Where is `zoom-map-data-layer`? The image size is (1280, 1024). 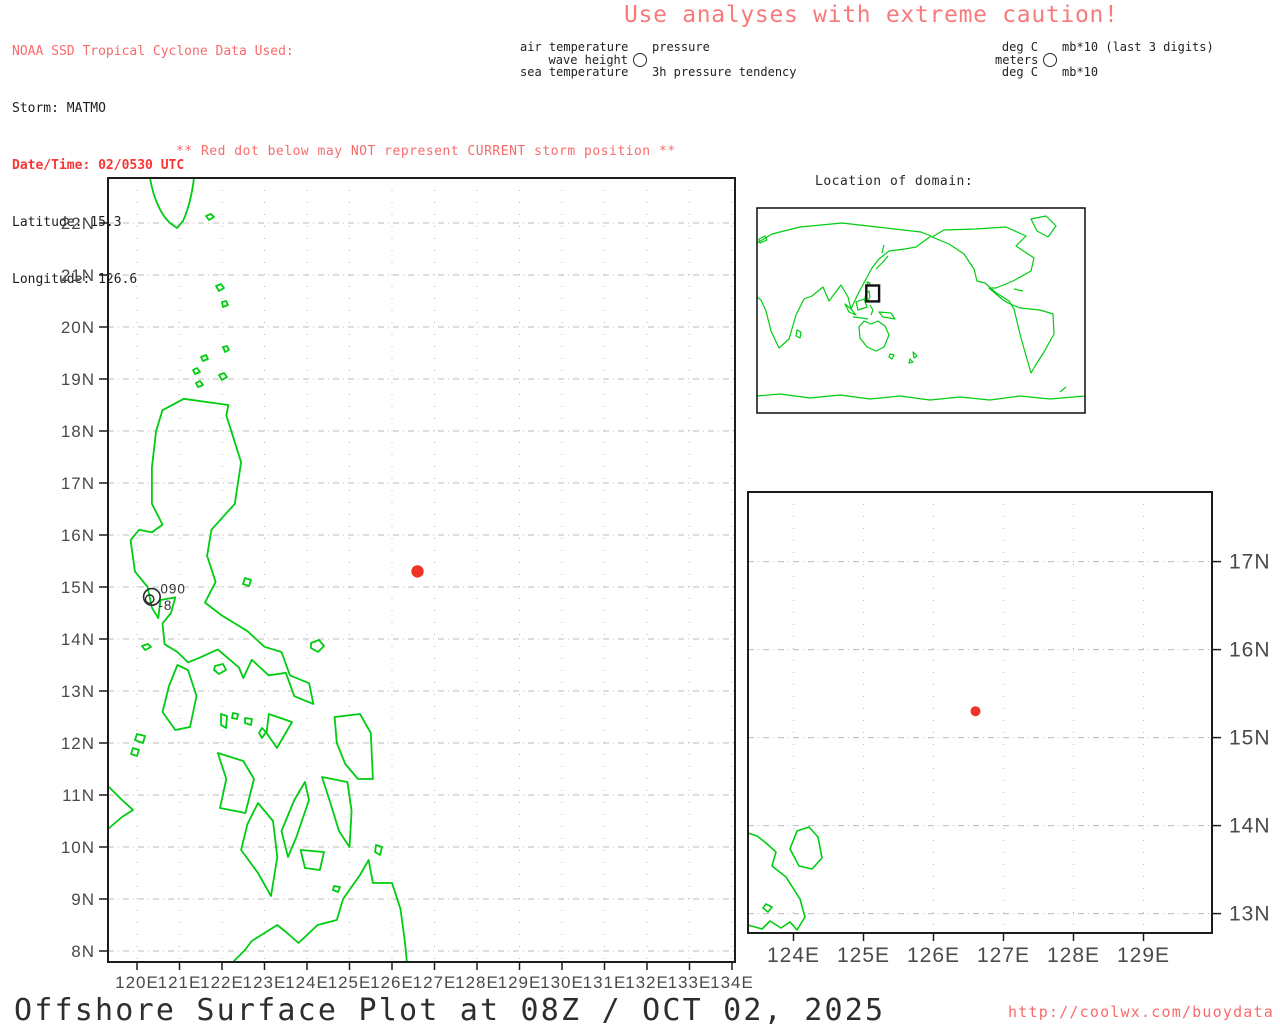 zoom-map-data-layer is located at coordinates (975, 711).